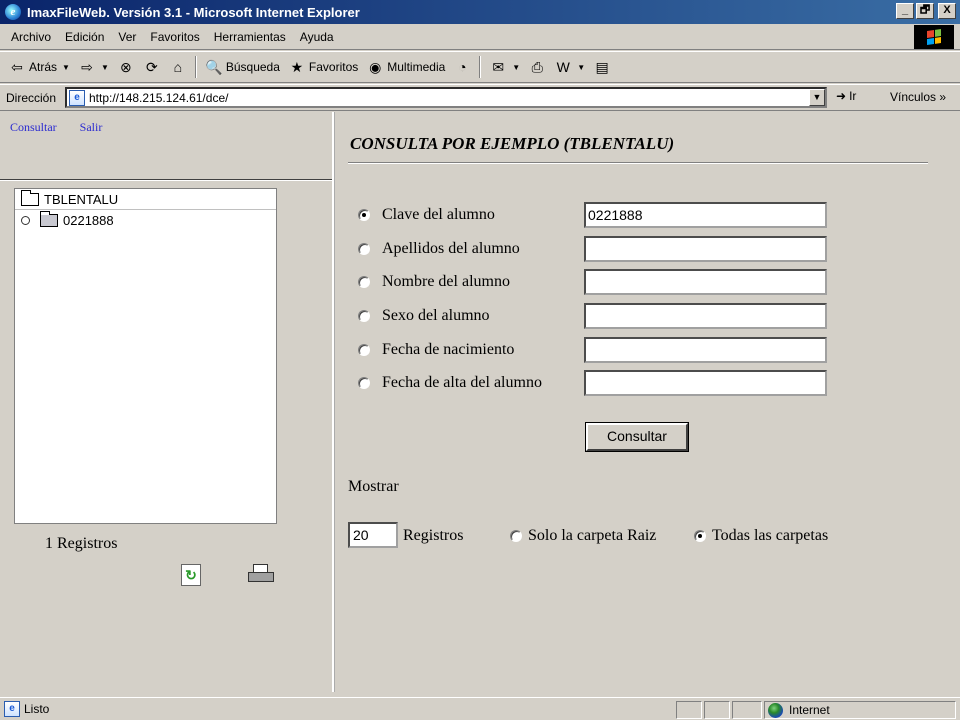  I want to click on favorites-icon: ★, so click(297, 67).